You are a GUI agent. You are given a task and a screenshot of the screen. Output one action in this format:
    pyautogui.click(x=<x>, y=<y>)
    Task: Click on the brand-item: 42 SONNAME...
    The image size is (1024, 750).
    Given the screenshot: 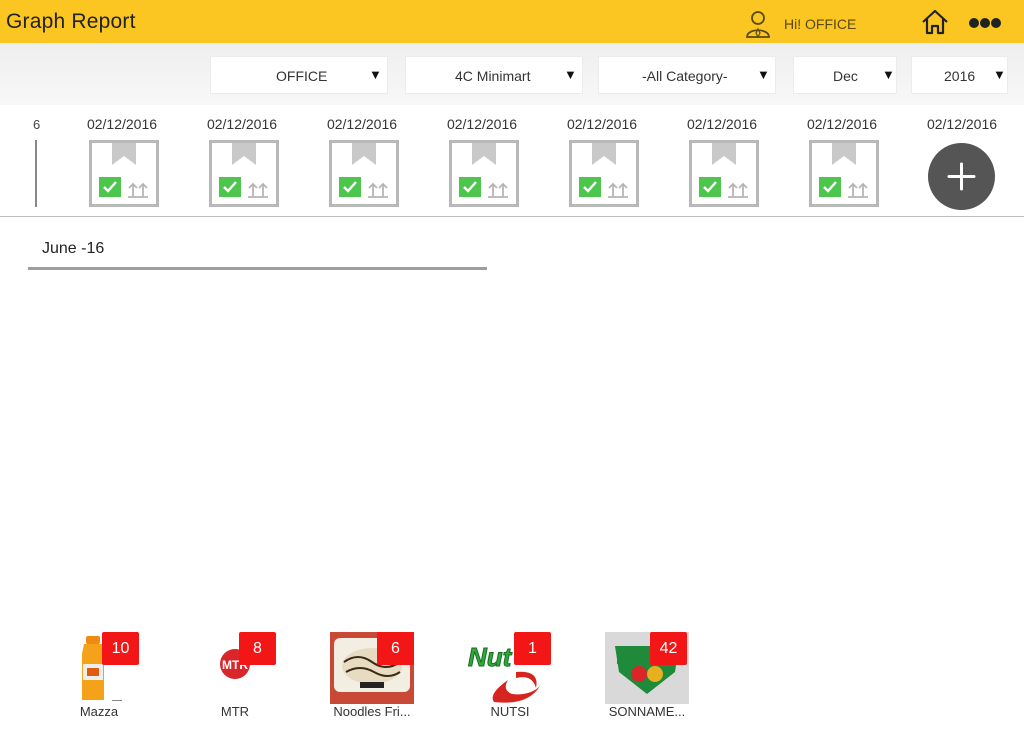 What is the action you would take?
    pyautogui.click(x=637, y=682)
    